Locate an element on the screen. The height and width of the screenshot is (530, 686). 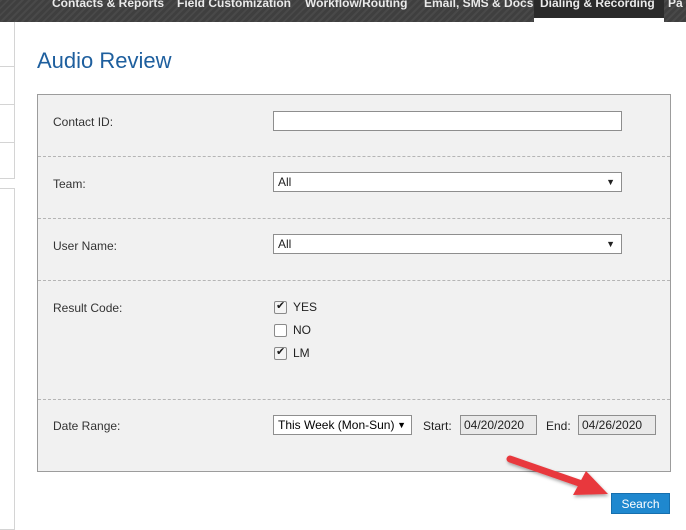
result-code-label: Result Code: is located at coordinates (88, 308).